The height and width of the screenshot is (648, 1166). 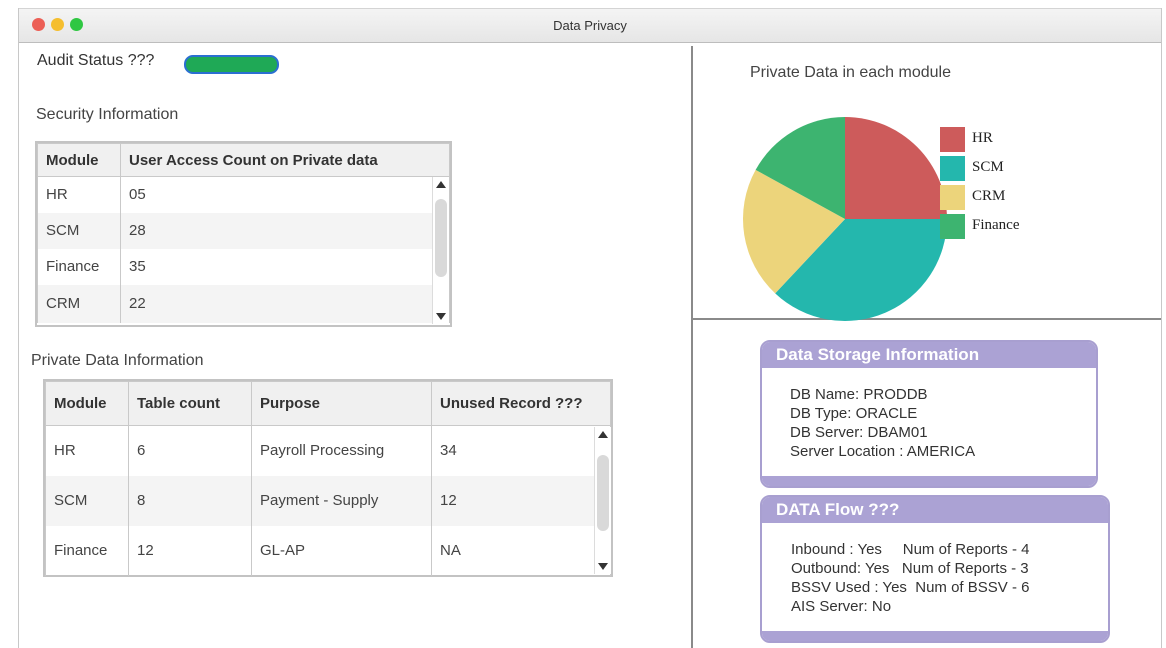 I want to click on legend-label: CRM, so click(x=989, y=196).